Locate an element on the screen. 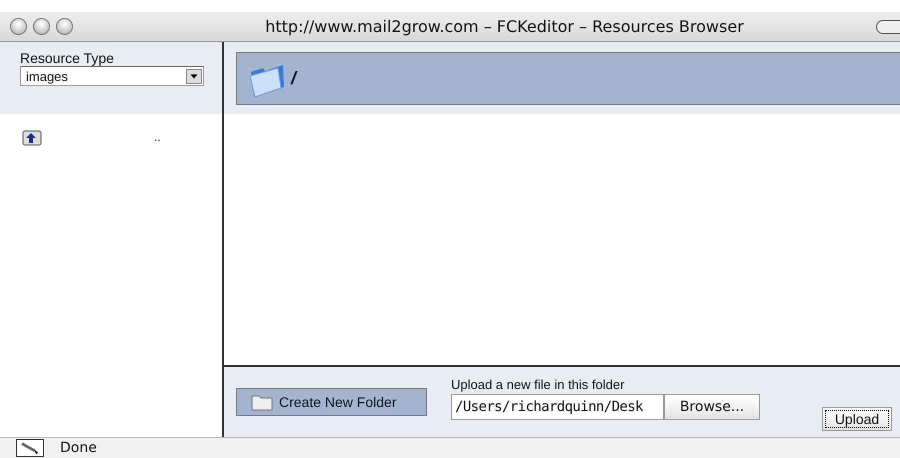 The height and width of the screenshot is (458, 900). folder-item: .. is located at coordinates (157, 137).